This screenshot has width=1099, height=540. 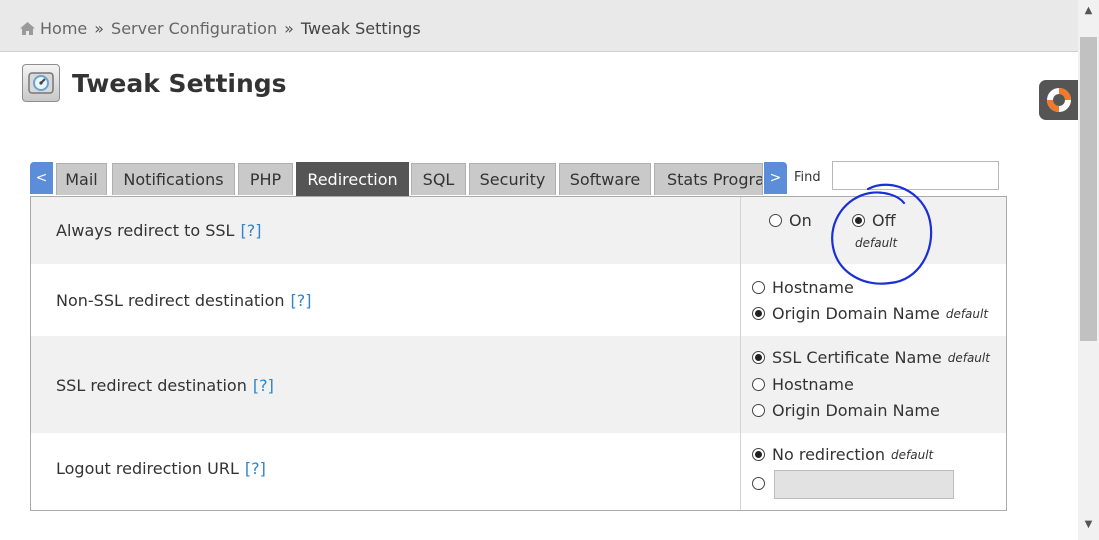 I want to click on breadcrumb-current: Tweak Settings, so click(x=360, y=28).